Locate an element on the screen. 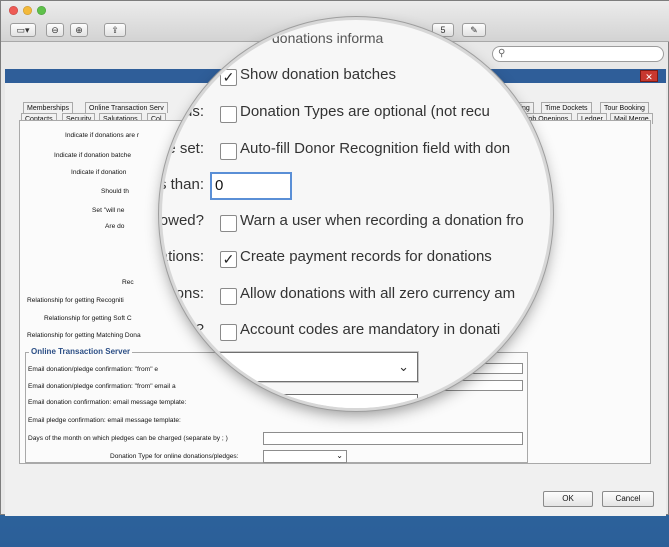 The height and width of the screenshot is (547, 669). tab-memberships: Memberships is located at coordinates (48, 107).